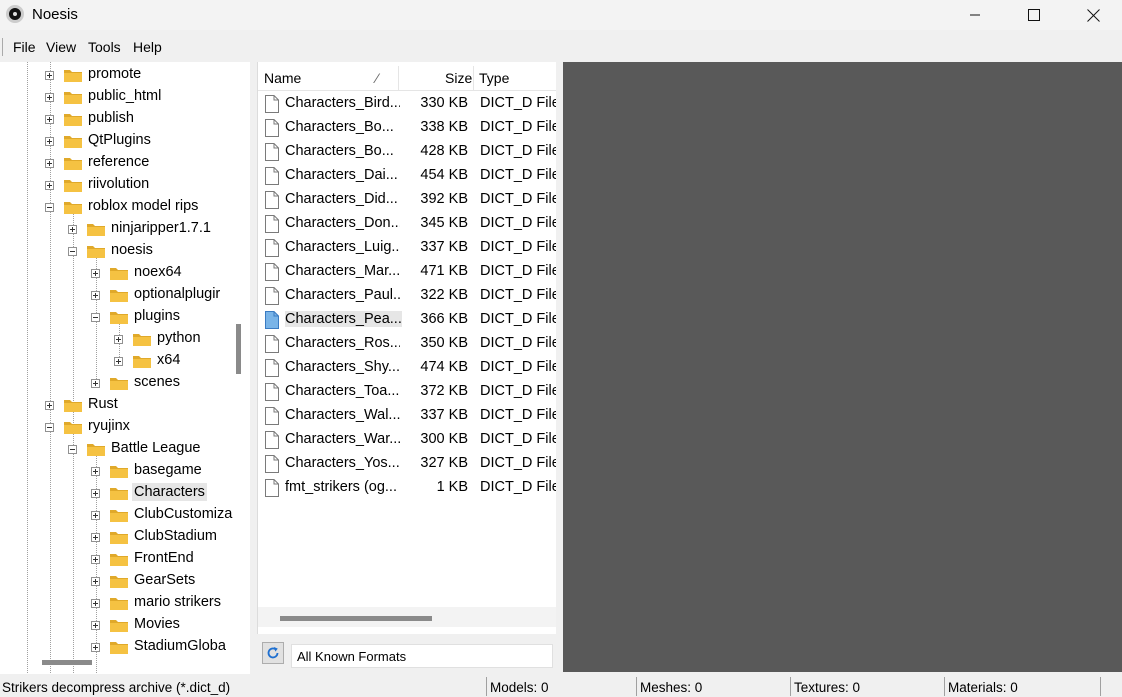 The image size is (1122, 697). Describe the element at coordinates (125, 383) in the screenshot. I see `tree-node: scenes` at that location.